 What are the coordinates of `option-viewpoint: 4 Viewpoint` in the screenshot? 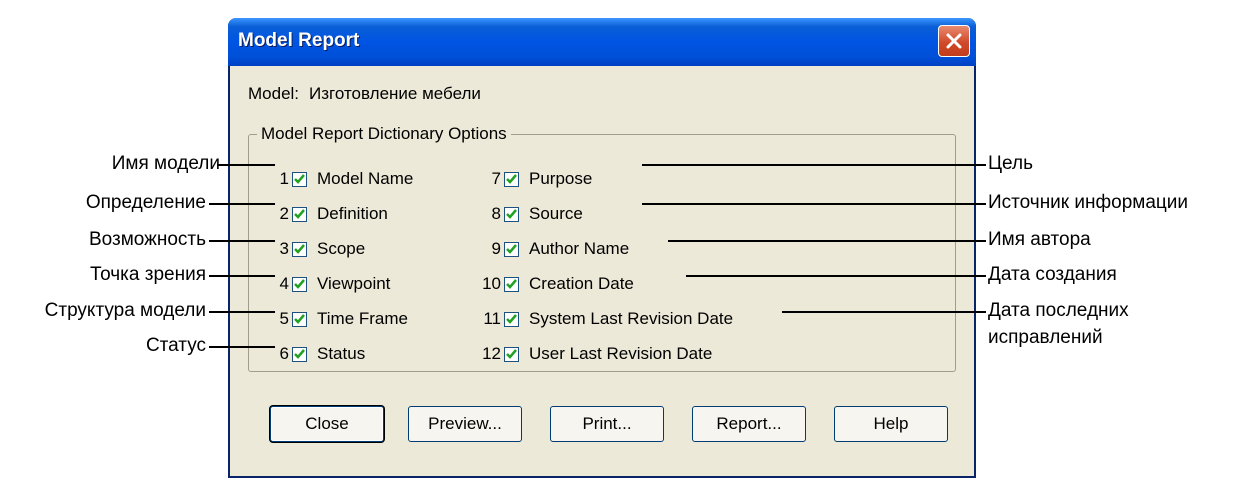 It's located at (326, 284).